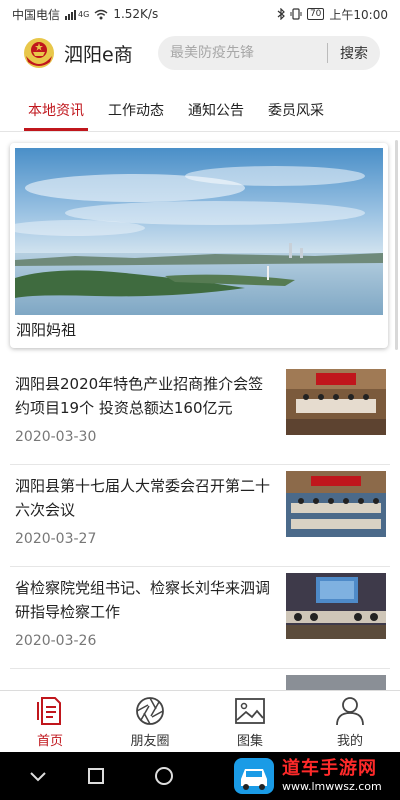 Image resolution: width=400 pixels, height=800 pixels. What do you see at coordinates (136, 14) in the screenshot?
I see `speed-label: 1.52K/s` at bounding box center [136, 14].